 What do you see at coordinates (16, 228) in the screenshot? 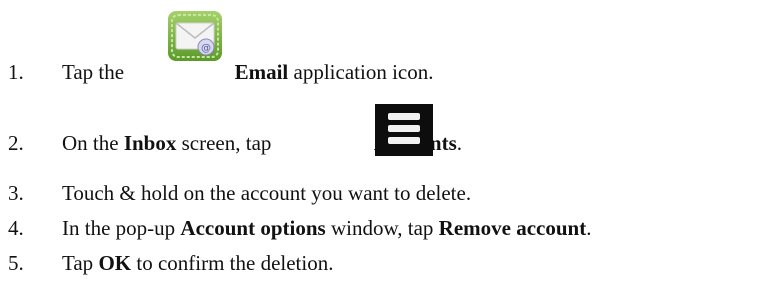
I see `step-number: 4.` at bounding box center [16, 228].